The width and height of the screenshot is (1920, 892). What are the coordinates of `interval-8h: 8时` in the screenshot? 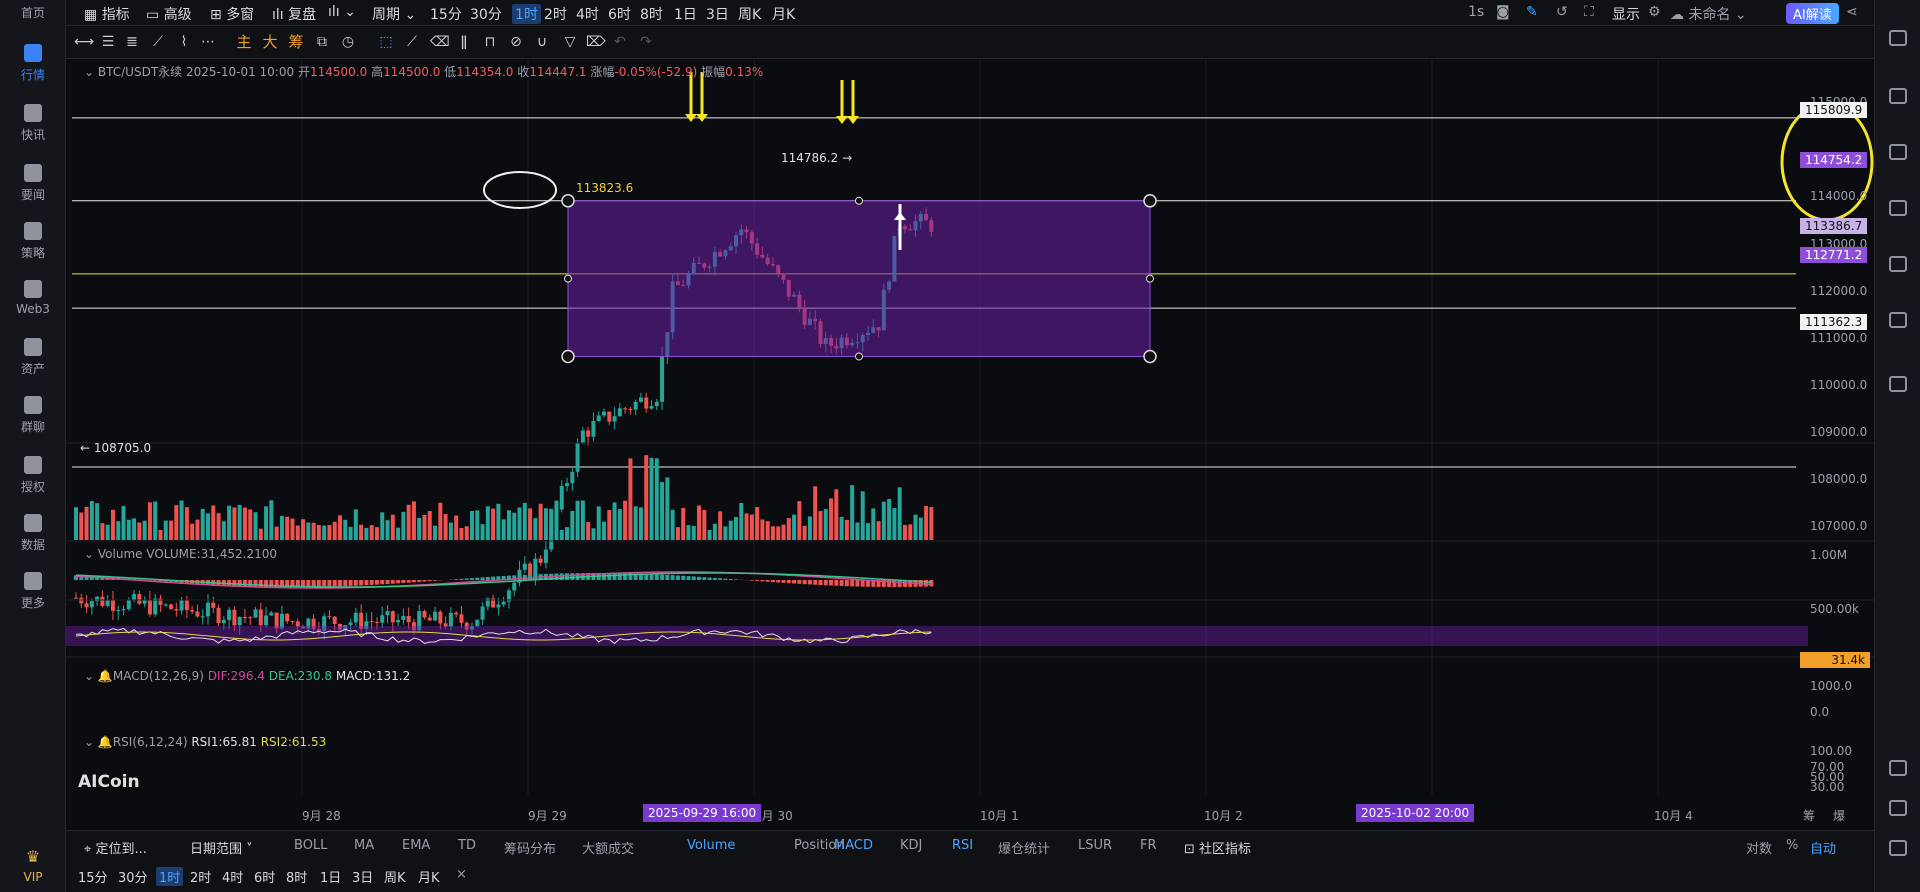 It's located at (651, 14).